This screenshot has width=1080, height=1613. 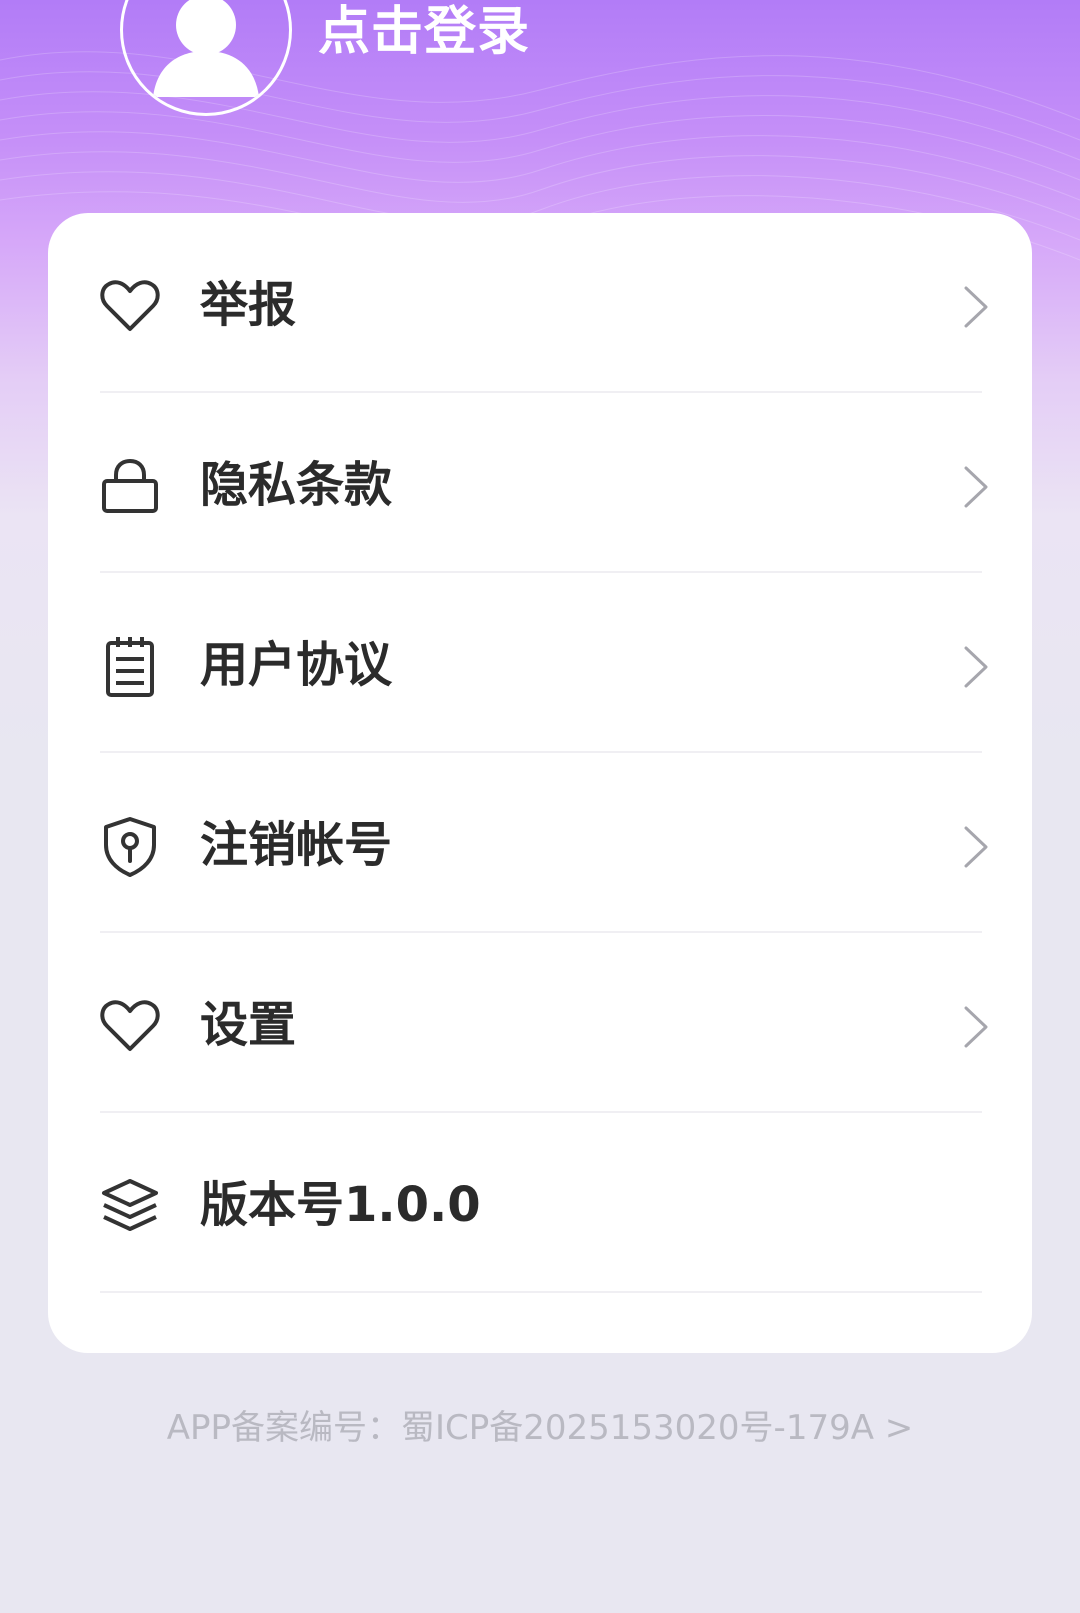 I want to click on icp-record-link: APP备案编号：蜀ICP备2025153020号-179A >, so click(x=540, y=1428).